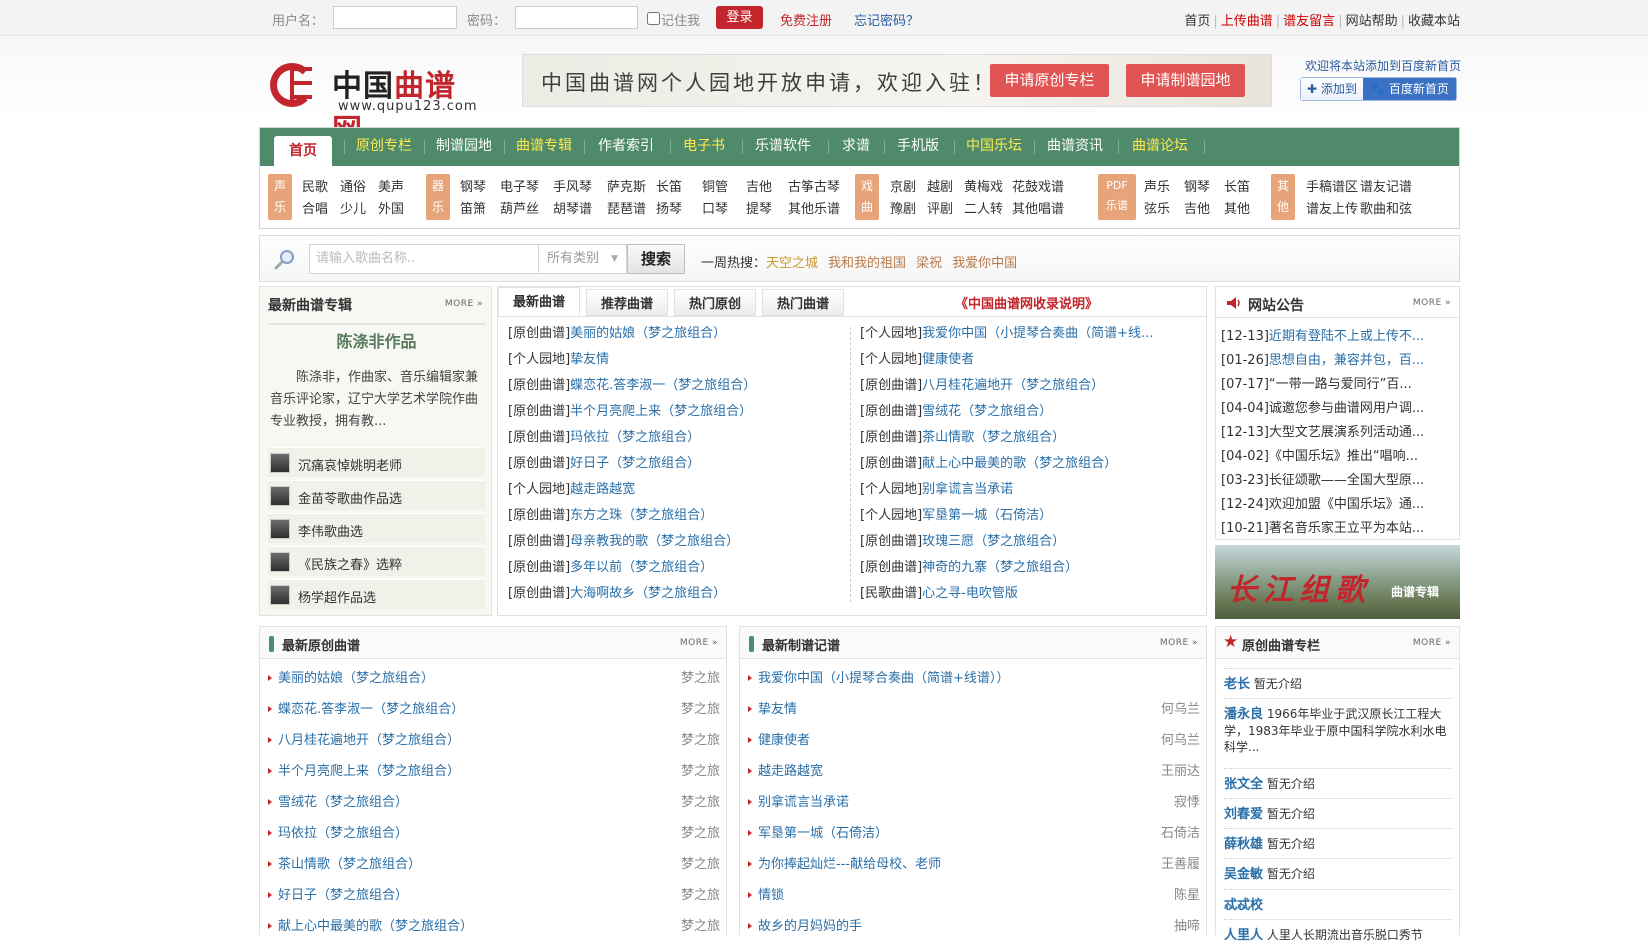 The image size is (1648, 944). I want to click on item-title: 我爱你中国（小提琴合奏曲（简谱+线谱））, so click(883, 678).